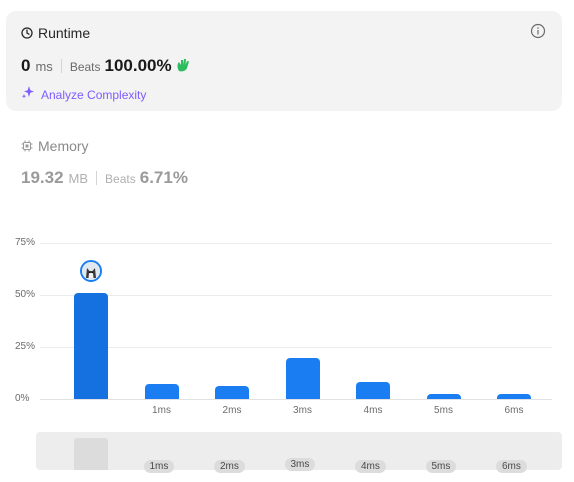 This screenshot has width=574, height=482. Describe the element at coordinates (42, 177) in the screenshot. I see `memory-value: 19.32` at that location.